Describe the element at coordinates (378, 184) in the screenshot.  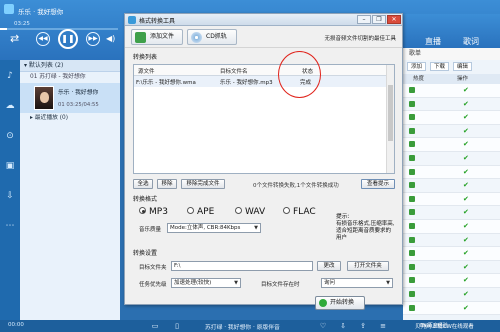
I see `view-details-button: 查看提示` at that location.